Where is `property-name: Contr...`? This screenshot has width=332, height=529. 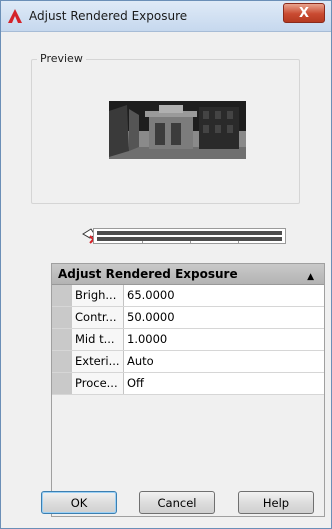
property-name: Contr... is located at coordinates (98, 317).